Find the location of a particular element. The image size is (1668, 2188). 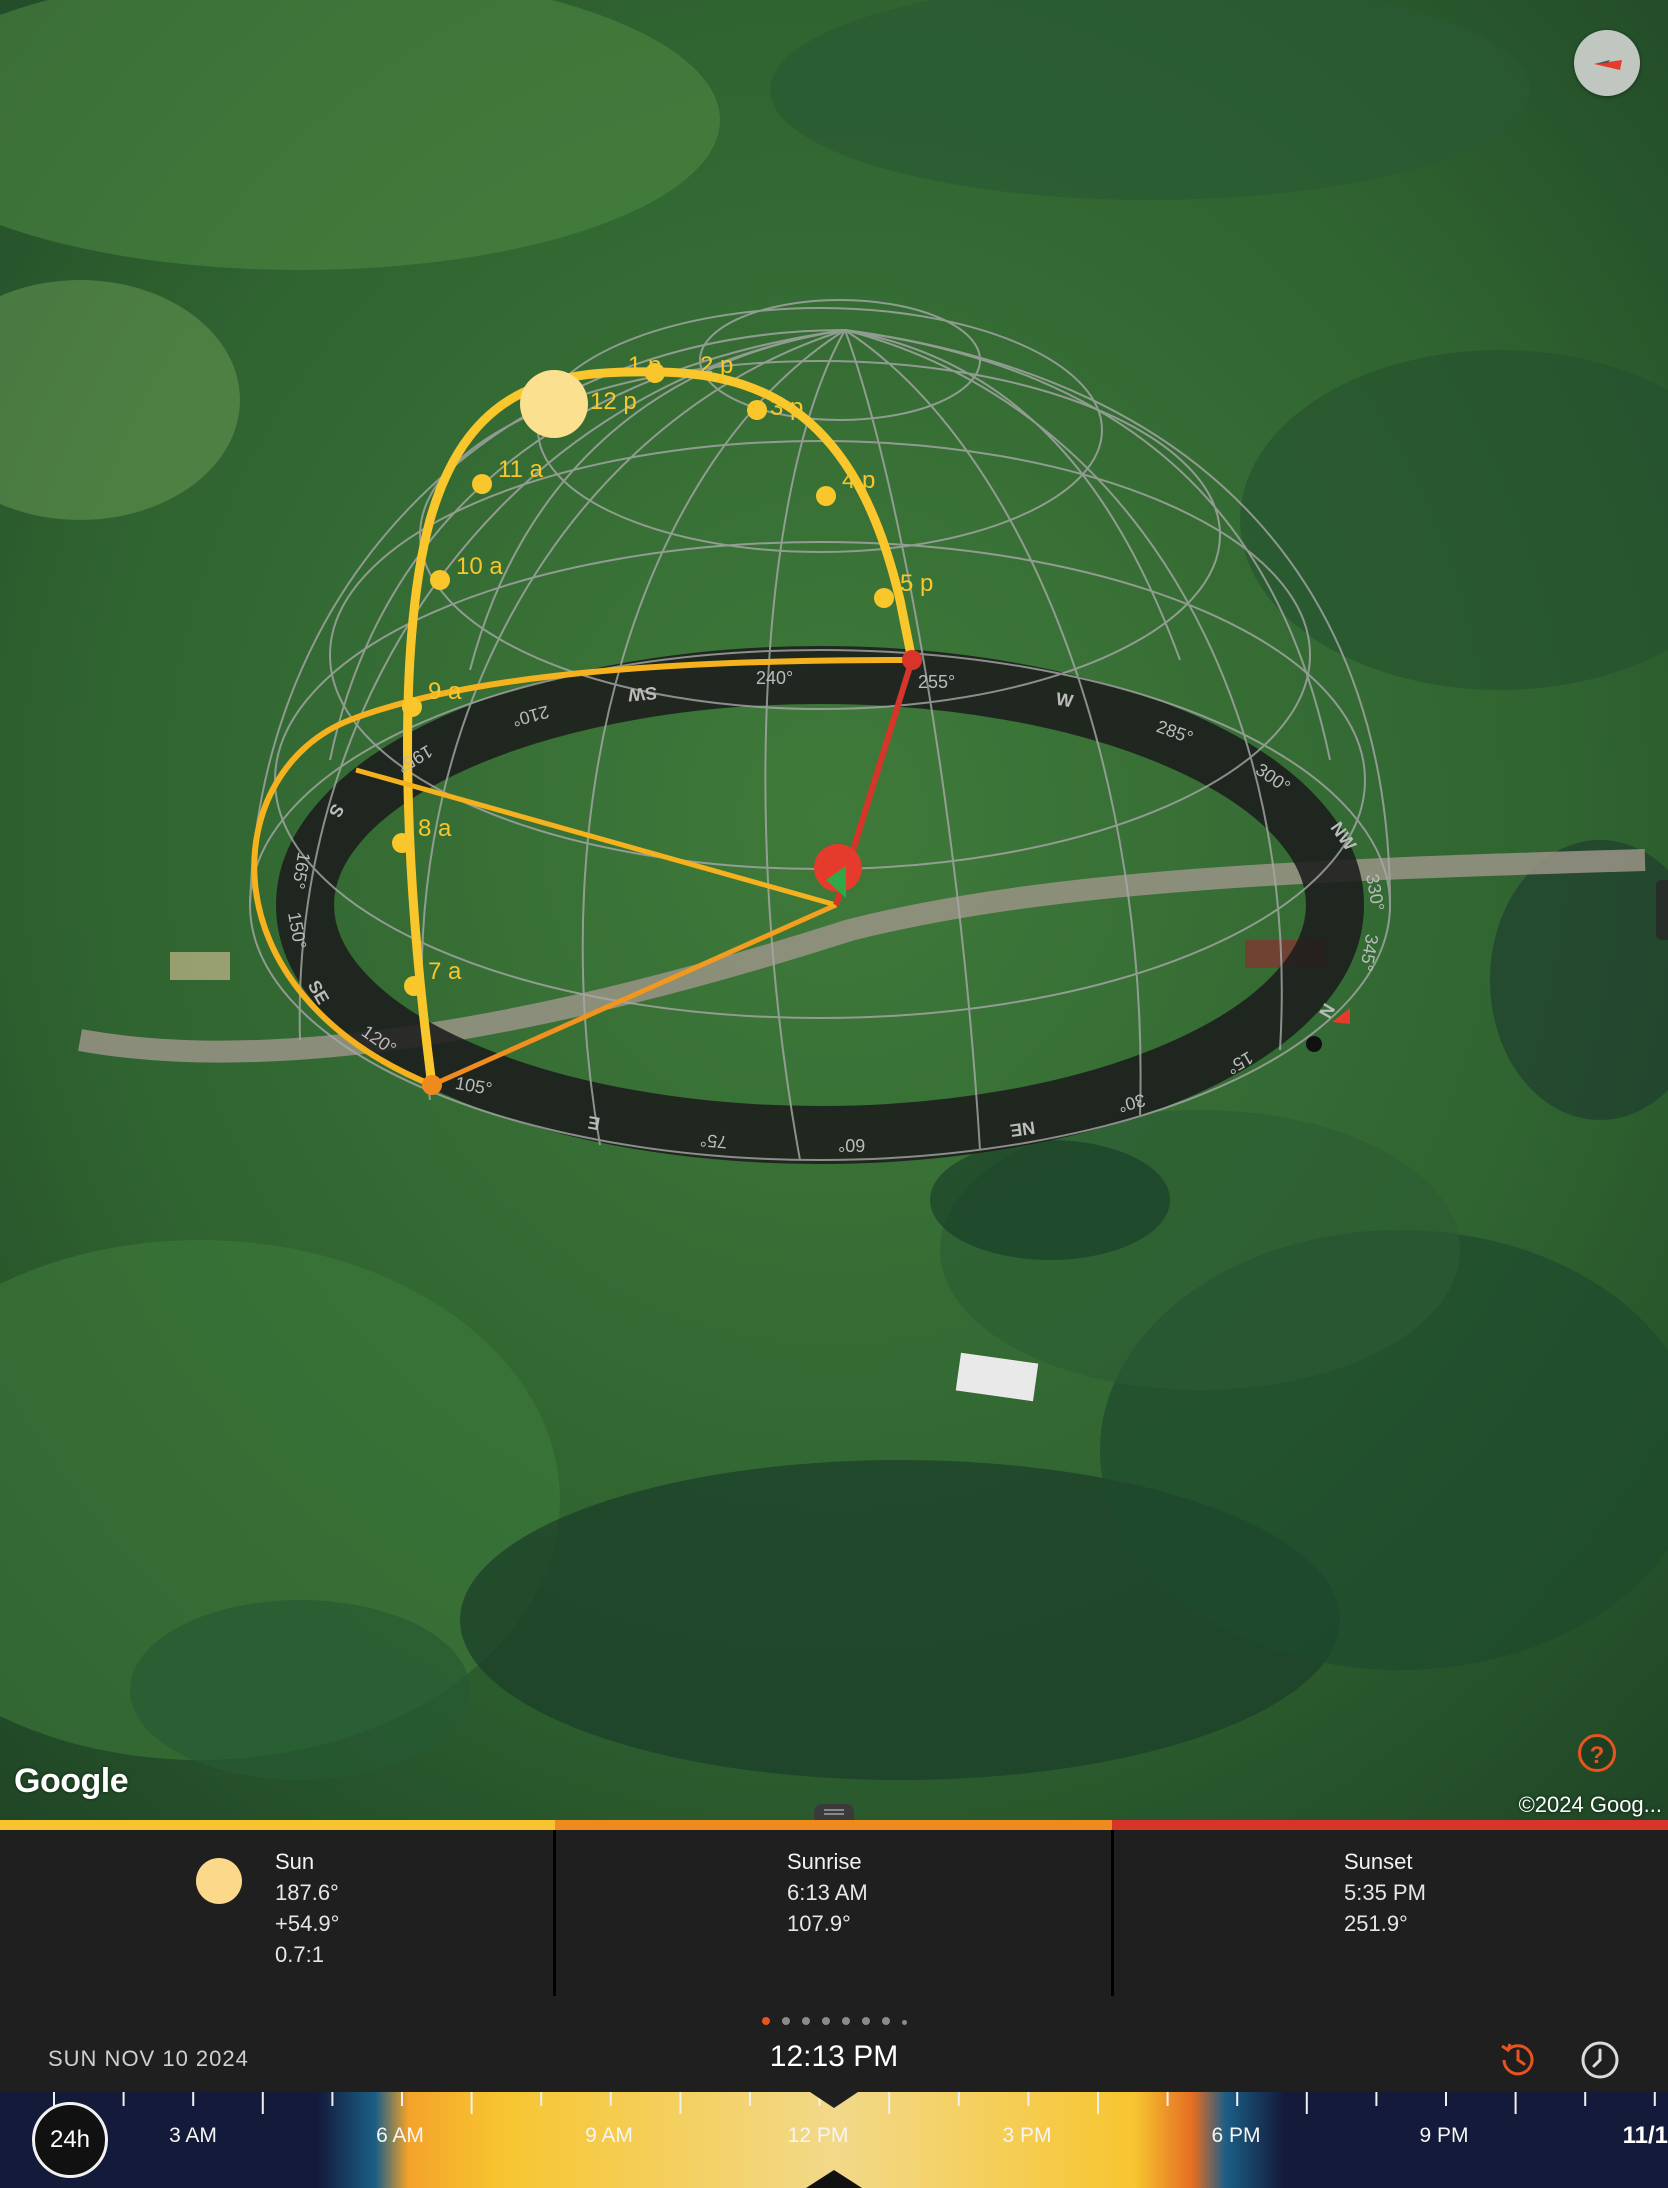

date-time-bar: SUN NOV 10 2024 12:13 PM is located at coordinates (834, 2044).